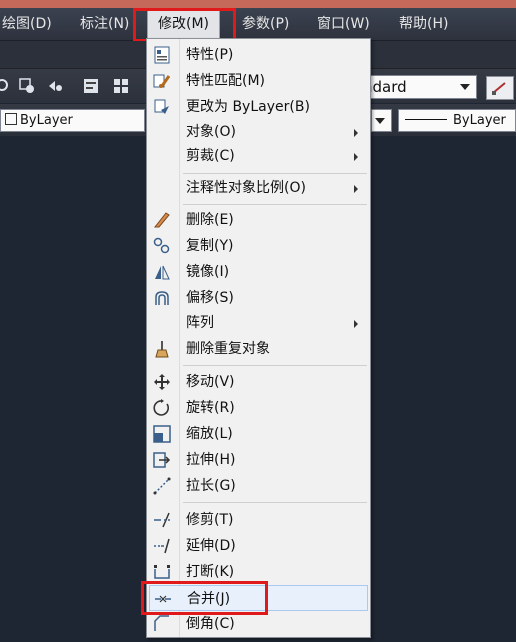 The height and width of the screenshot is (642, 516). Describe the element at coordinates (162, 382) in the screenshot. I see `move-icon` at that location.